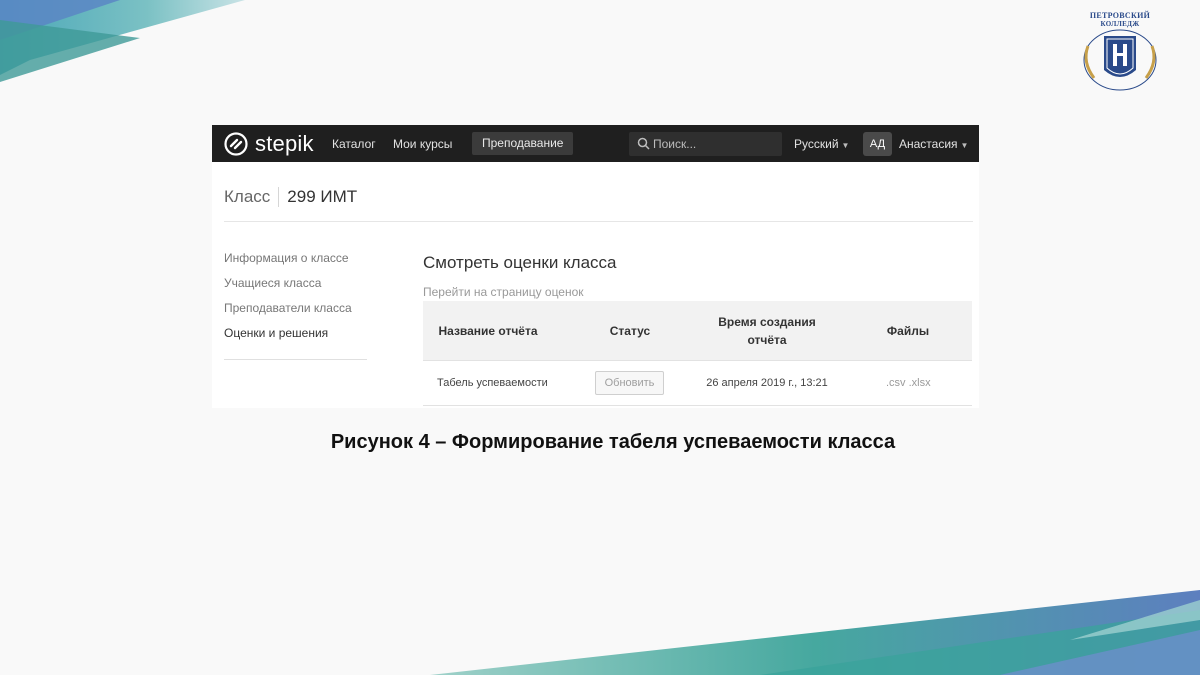  What do you see at coordinates (629, 383) in the screenshot?
I see `update-button: Обновить` at bounding box center [629, 383].